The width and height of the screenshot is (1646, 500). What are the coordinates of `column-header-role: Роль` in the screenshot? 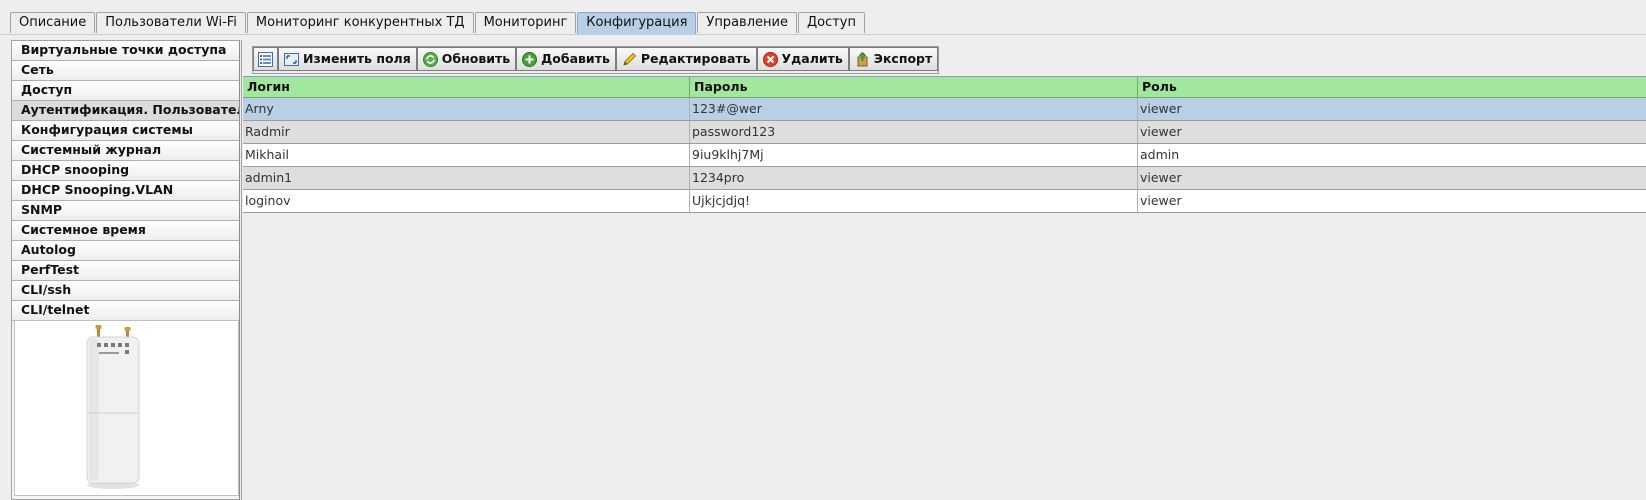 It's located at (1392, 87).